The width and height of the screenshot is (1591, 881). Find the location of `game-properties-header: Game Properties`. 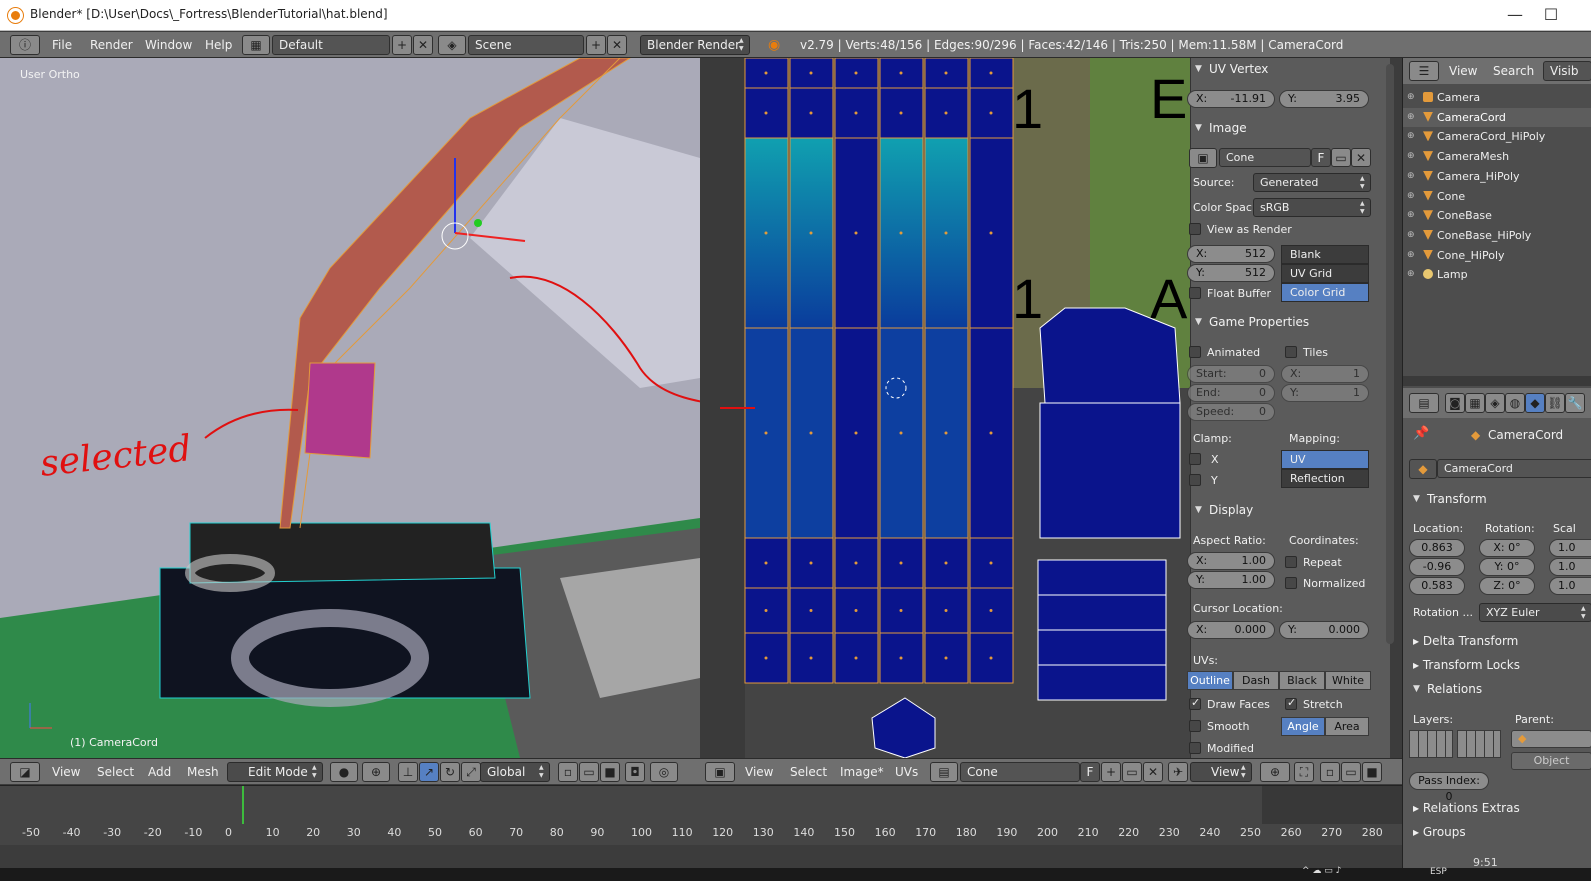

game-properties-header: Game Properties is located at coordinates (1291, 322).